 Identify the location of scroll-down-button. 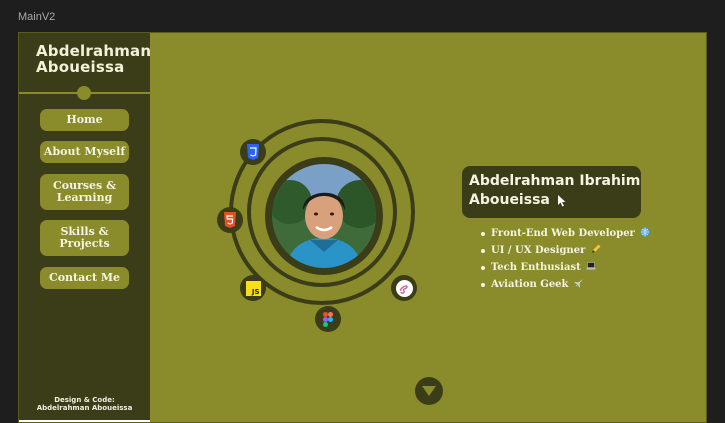
(429, 391).